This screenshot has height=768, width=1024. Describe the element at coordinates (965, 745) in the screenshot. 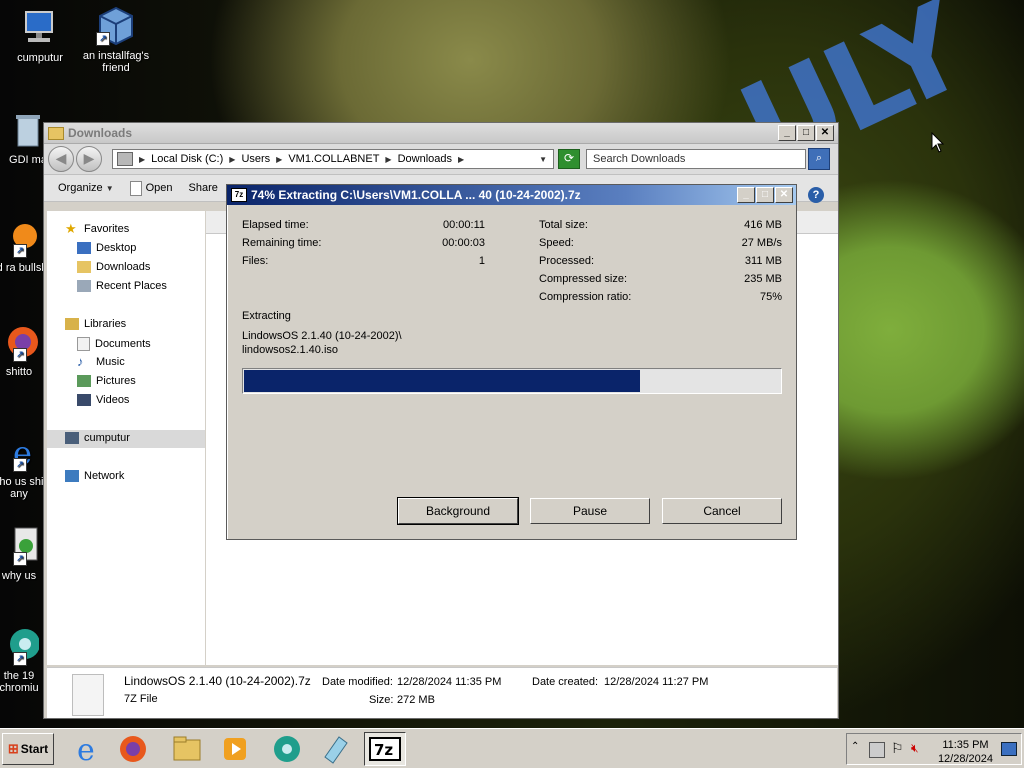

I see `clock-time: 11:35 PM` at that location.